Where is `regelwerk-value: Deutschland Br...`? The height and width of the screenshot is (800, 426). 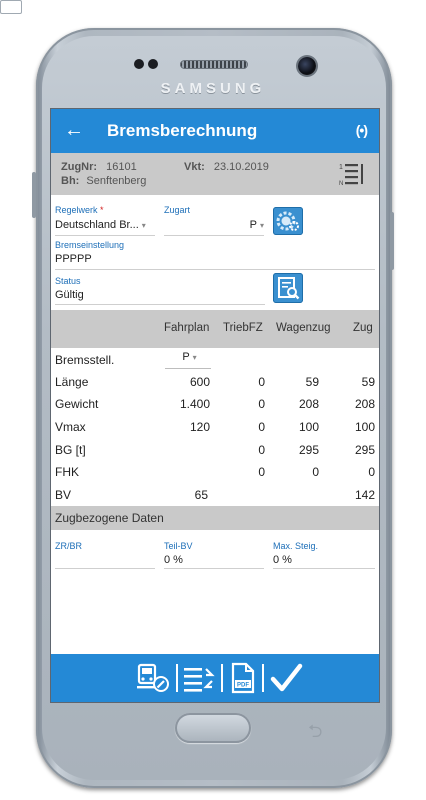 regelwerk-value: Deutschland Br... is located at coordinates (97, 225).